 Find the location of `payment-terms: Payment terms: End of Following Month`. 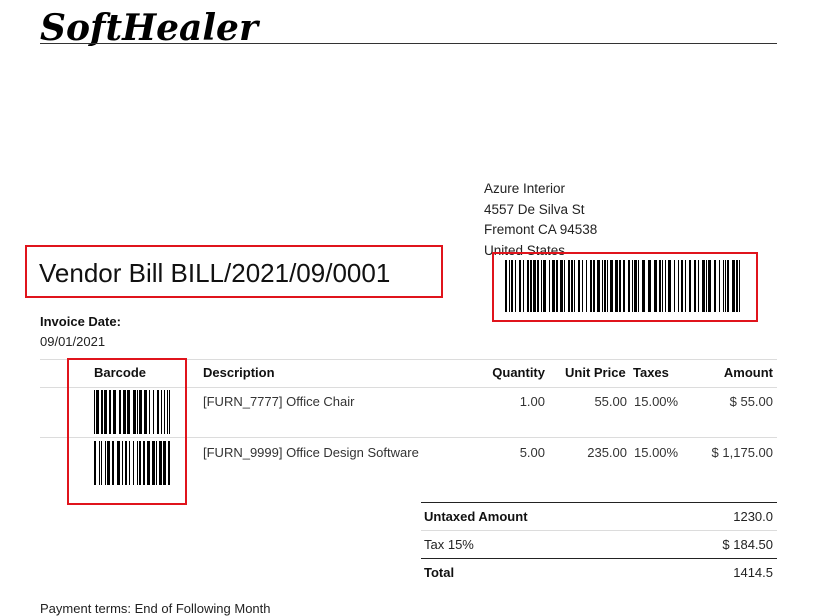

payment-terms: Payment terms: End of Following Month is located at coordinates (155, 608).